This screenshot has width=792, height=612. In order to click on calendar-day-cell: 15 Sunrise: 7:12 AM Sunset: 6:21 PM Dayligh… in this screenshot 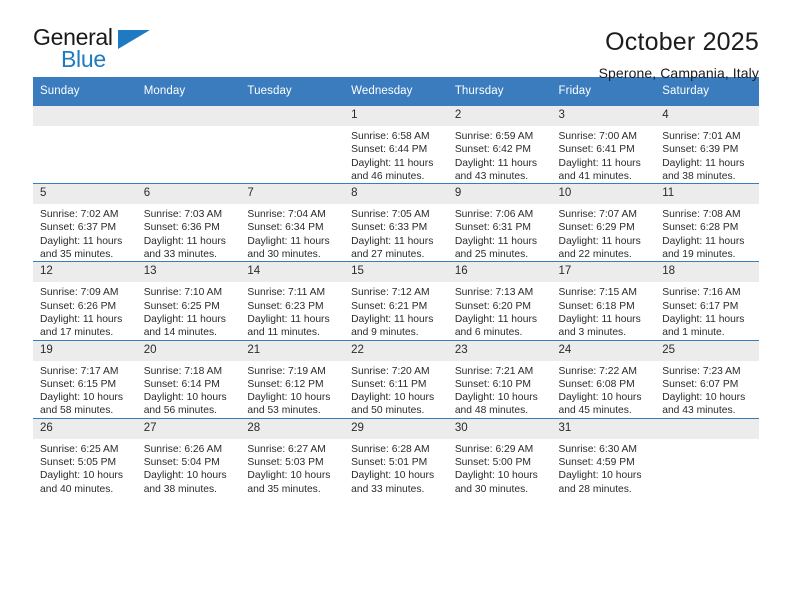, I will do `click(396, 301)`.